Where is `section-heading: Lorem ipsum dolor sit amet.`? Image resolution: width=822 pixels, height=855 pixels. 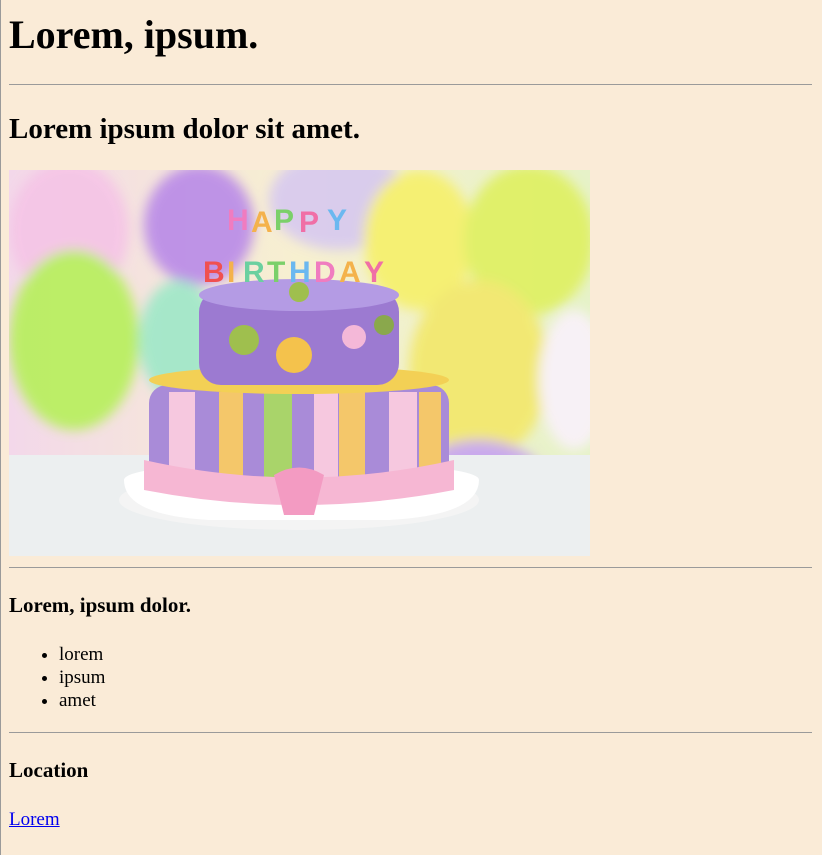 section-heading: Lorem ipsum dolor sit amet. is located at coordinates (184, 129).